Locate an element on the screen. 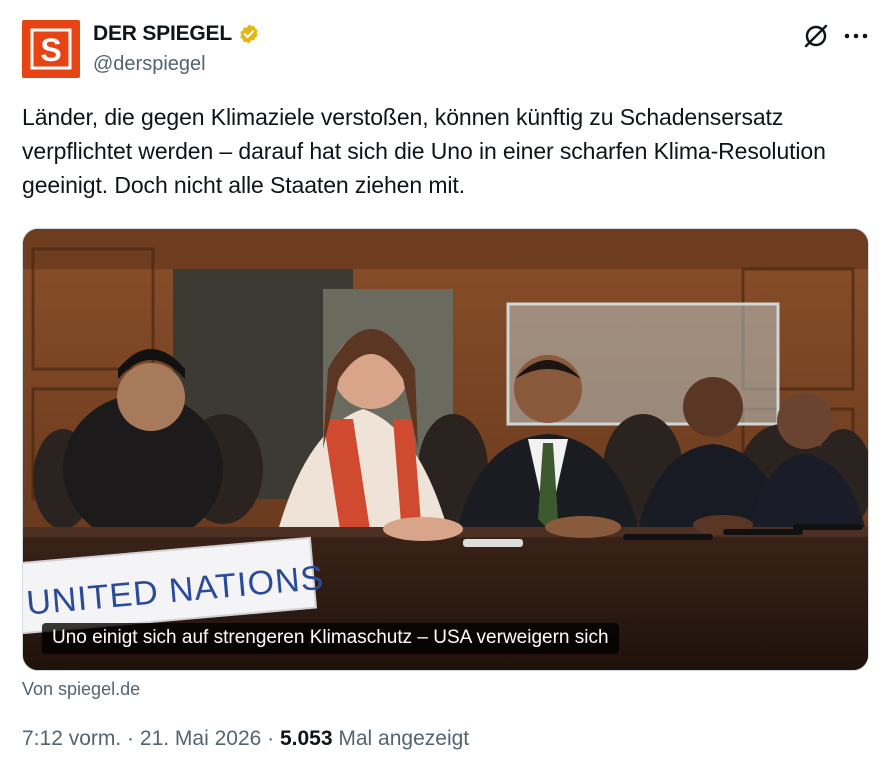 The height and width of the screenshot is (766, 890). tweet-time: 7:12 vorm. is located at coordinates (71, 738).